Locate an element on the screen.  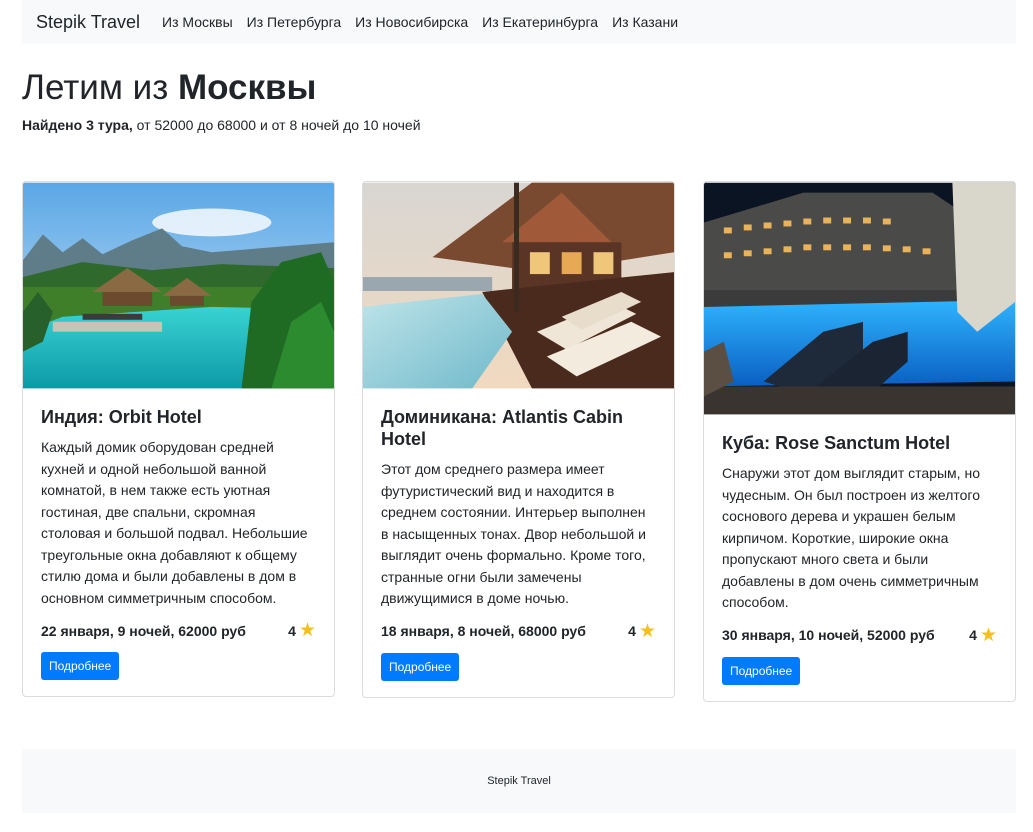
tour-meta: 22 января, 9 ночей, 62000 руб 4 ★ is located at coordinates (178, 630).